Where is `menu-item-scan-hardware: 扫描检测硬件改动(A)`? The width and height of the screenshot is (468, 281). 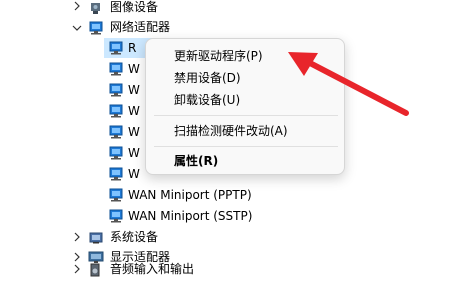
menu-item-scan-hardware: 扫描检测硬件改动(A) is located at coordinates (231, 131).